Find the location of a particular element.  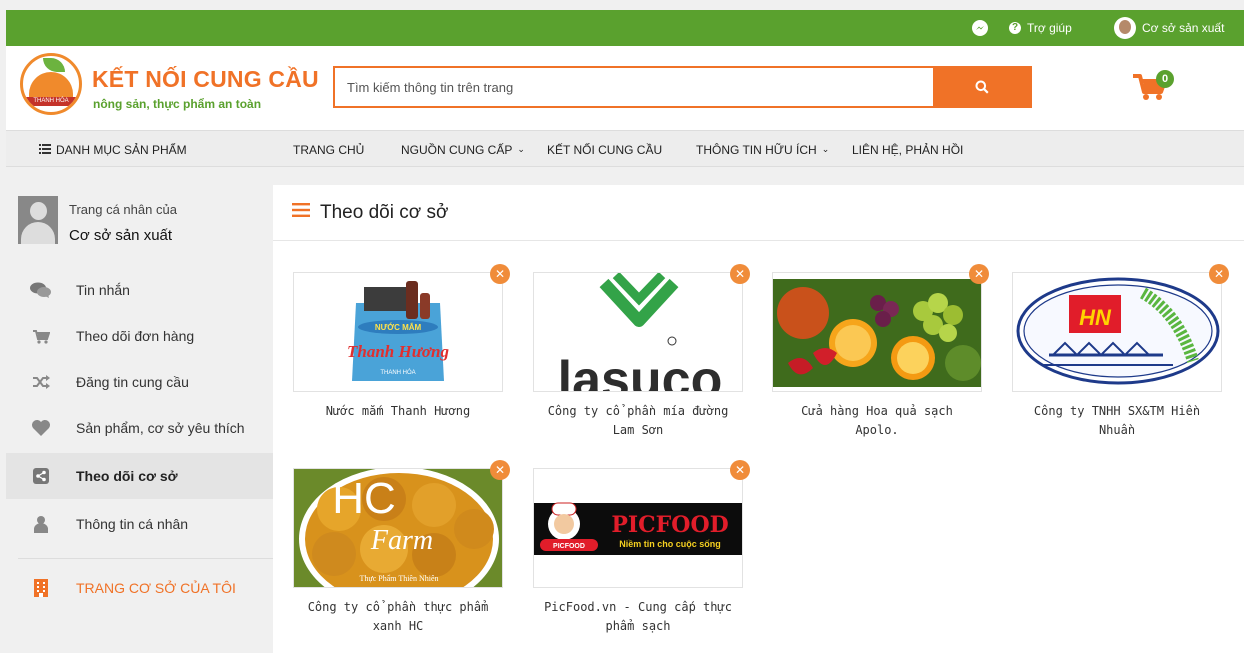

user-icon is located at coordinates (41, 524).